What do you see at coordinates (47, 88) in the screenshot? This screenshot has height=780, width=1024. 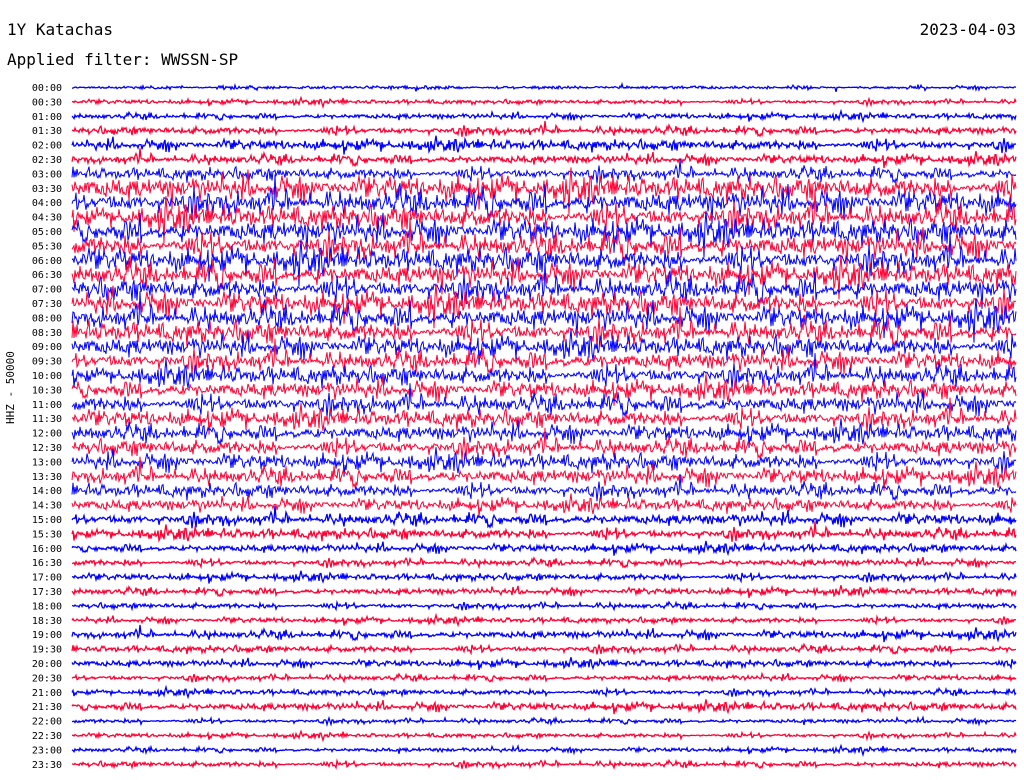 I see `row-time-label: 00:00` at bounding box center [47, 88].